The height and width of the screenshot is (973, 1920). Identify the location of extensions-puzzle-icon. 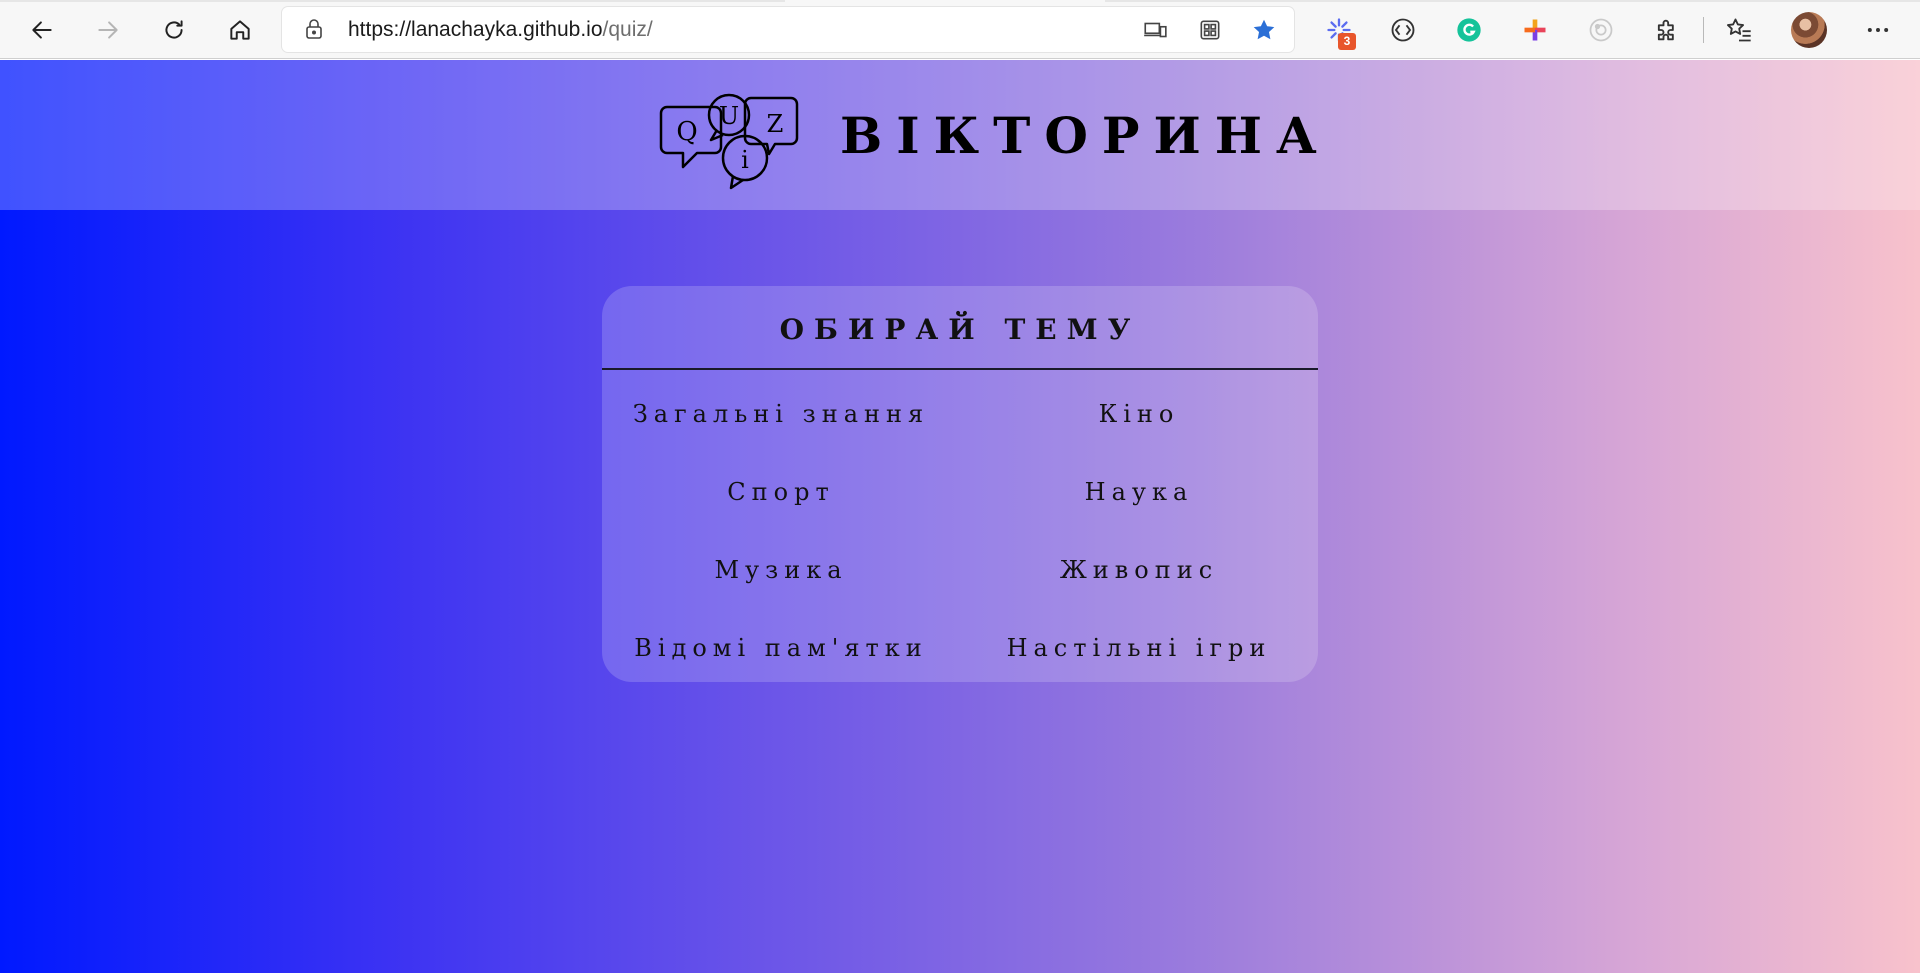
(1665, 30).